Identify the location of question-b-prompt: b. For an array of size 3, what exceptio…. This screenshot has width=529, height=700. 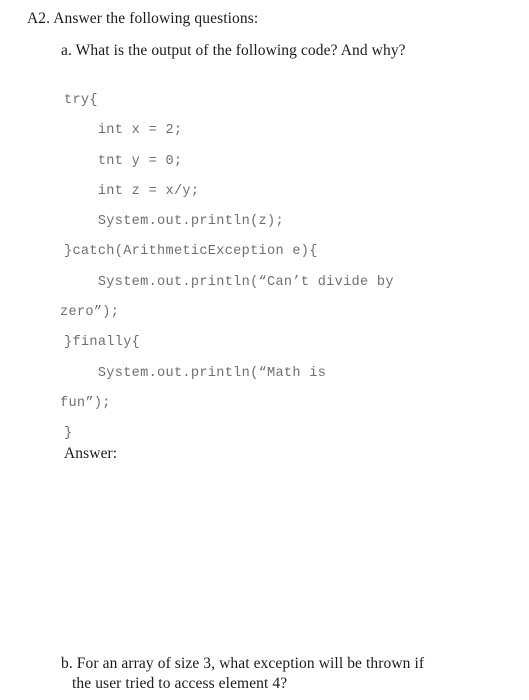
(276, 673).